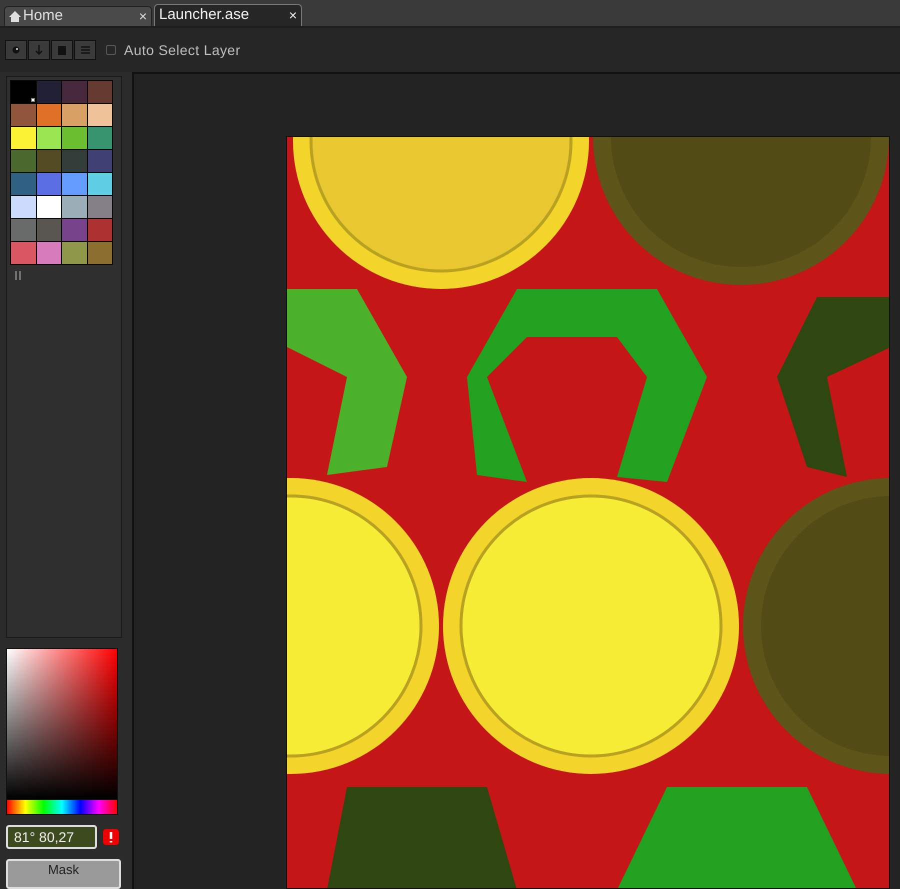  What do you see at coordinates (51, 837) in the screenshot?
I see `color-value-field: 81° 80,27` at bounding box center [51, 837].